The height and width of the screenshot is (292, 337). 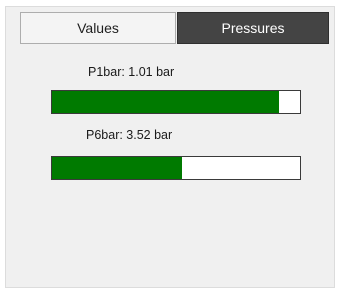 I want to click on p6bar-progress-bar, so click(x=176, y=168).